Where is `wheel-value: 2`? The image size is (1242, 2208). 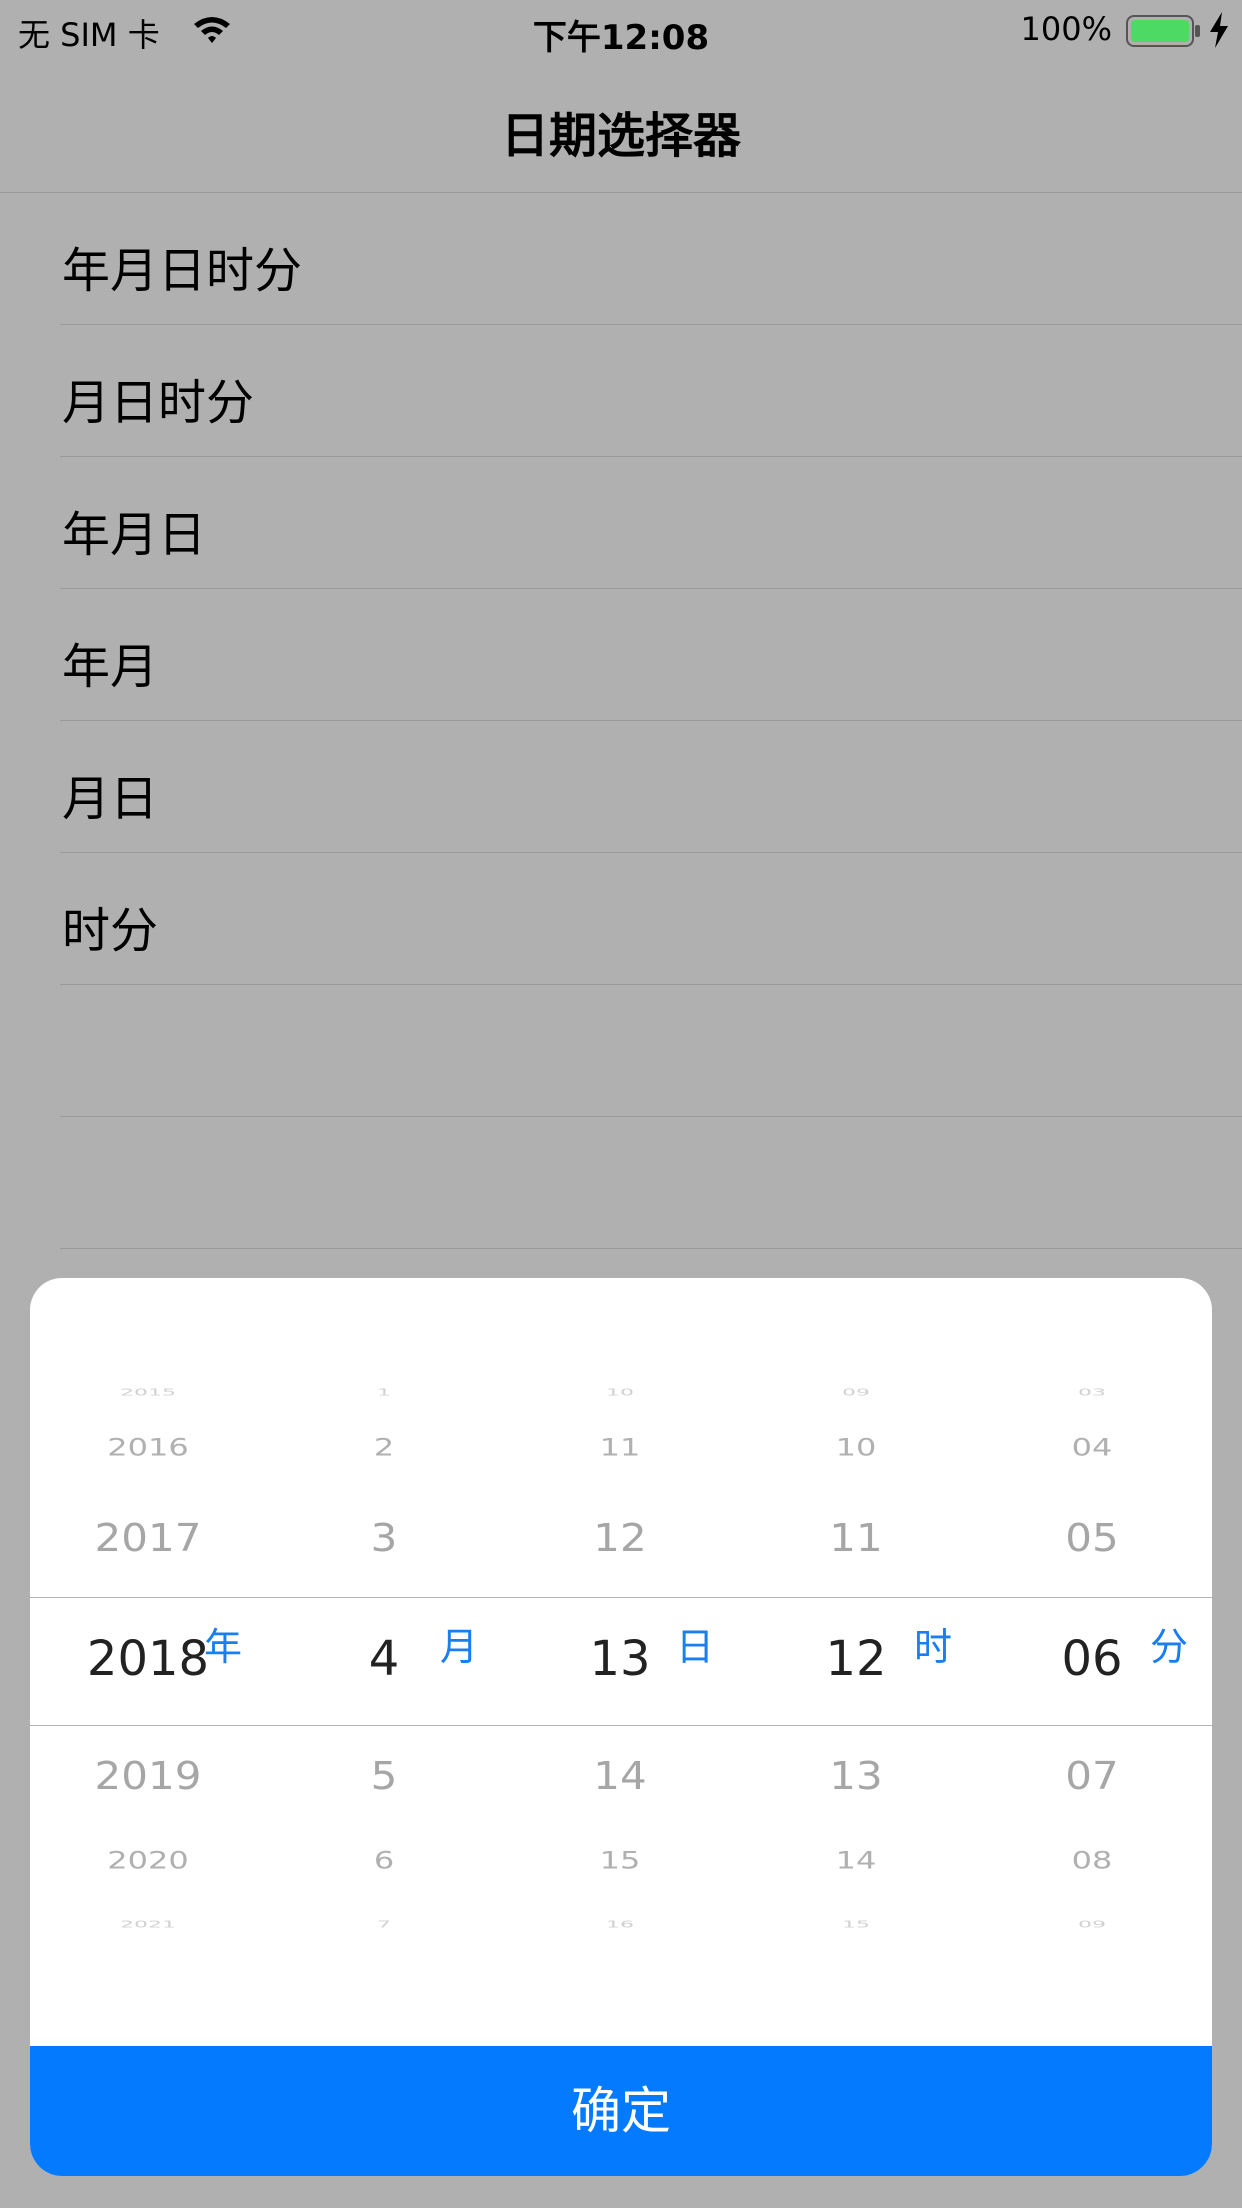 wheel-value: 2 is located at coordinates (384, 1447).